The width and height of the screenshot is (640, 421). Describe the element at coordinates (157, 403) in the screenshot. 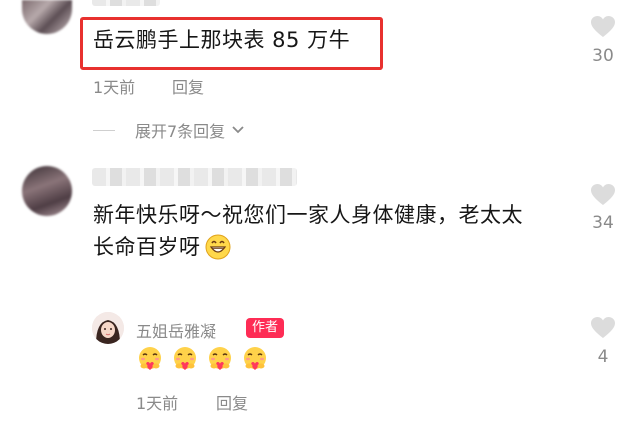

I see `reply-time: 1天前` at that location.